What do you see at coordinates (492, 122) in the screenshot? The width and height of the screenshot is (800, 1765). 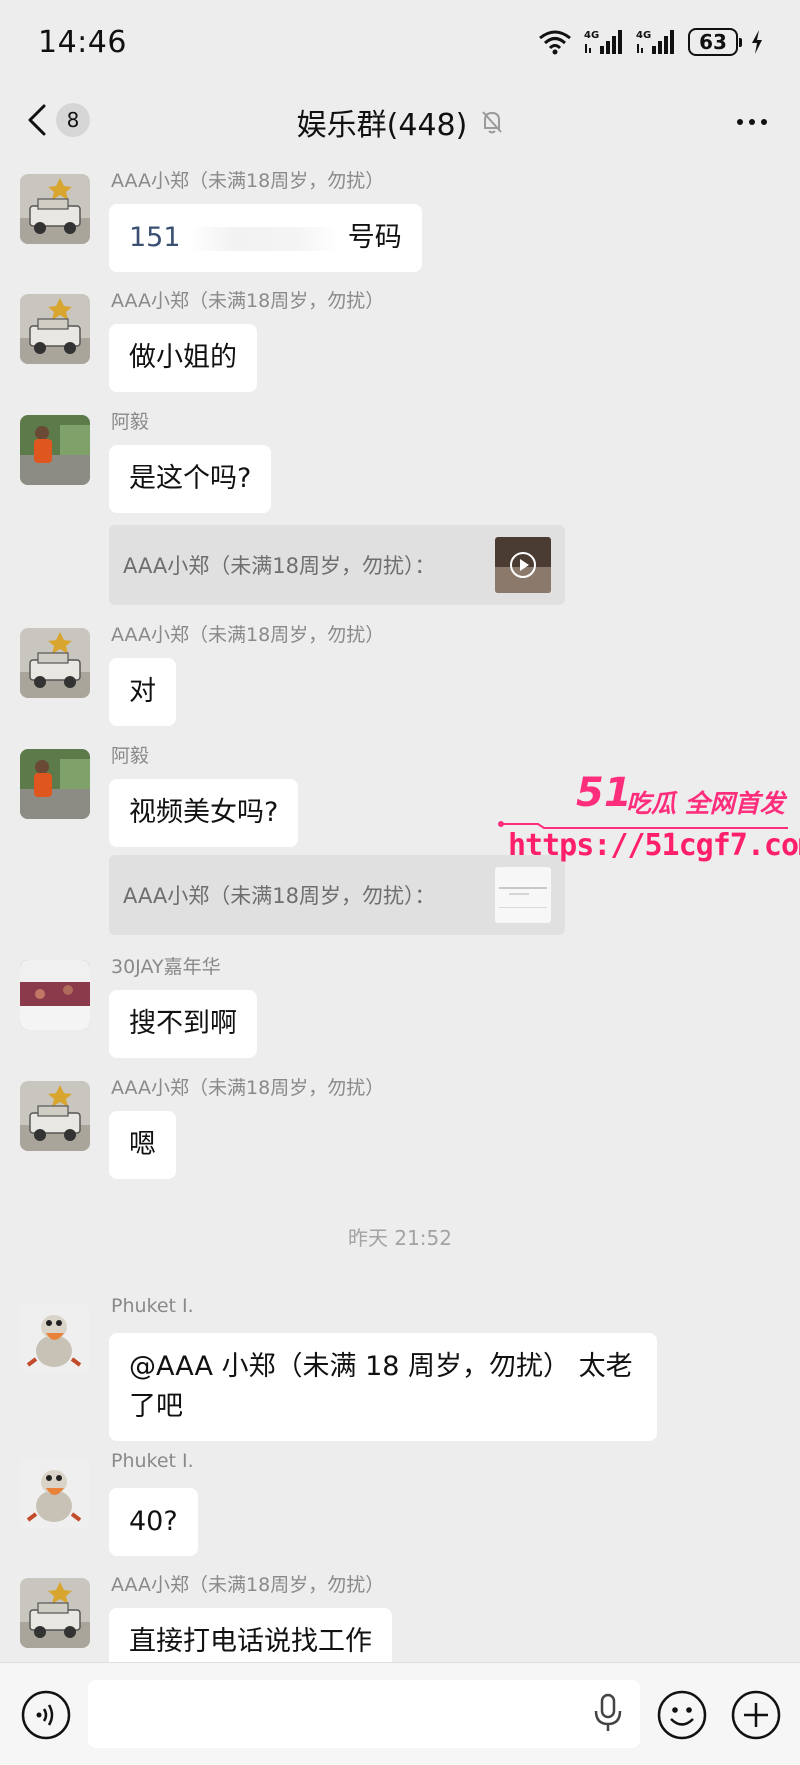 I see `mute-bell-icon` at bounding box center [492, 122].